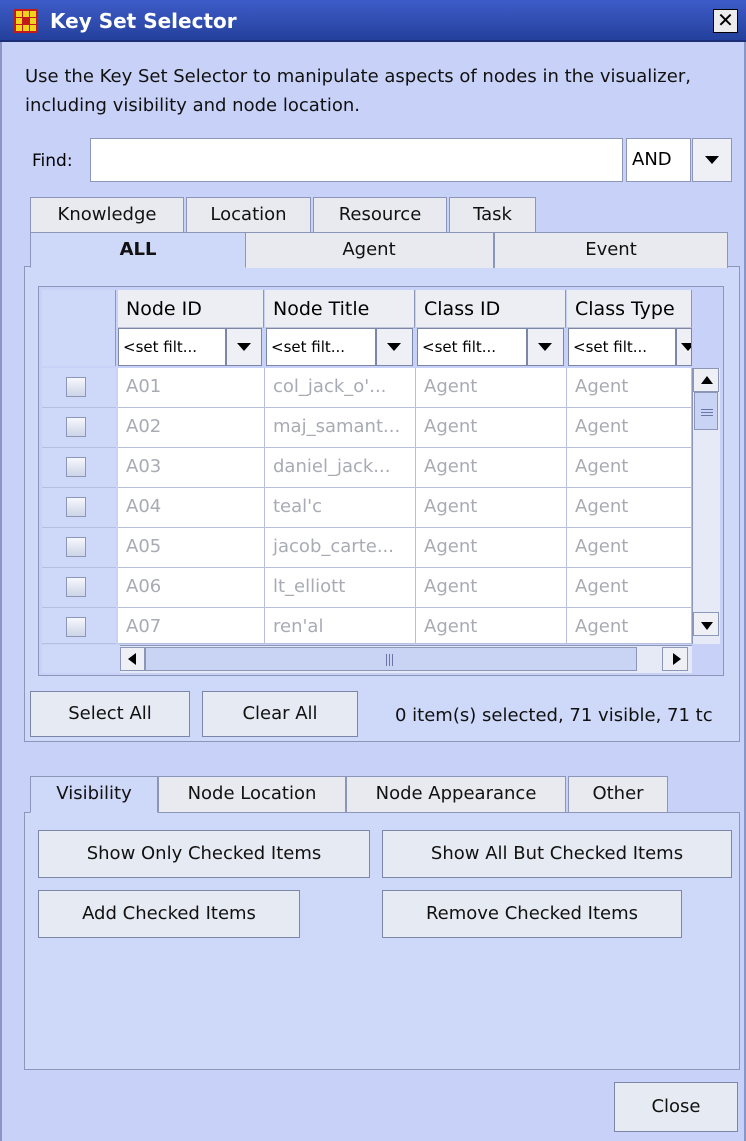  Describe the element at coordinates (191, 468) in the screenshot. I see `cell-node-id: A03` at that location.